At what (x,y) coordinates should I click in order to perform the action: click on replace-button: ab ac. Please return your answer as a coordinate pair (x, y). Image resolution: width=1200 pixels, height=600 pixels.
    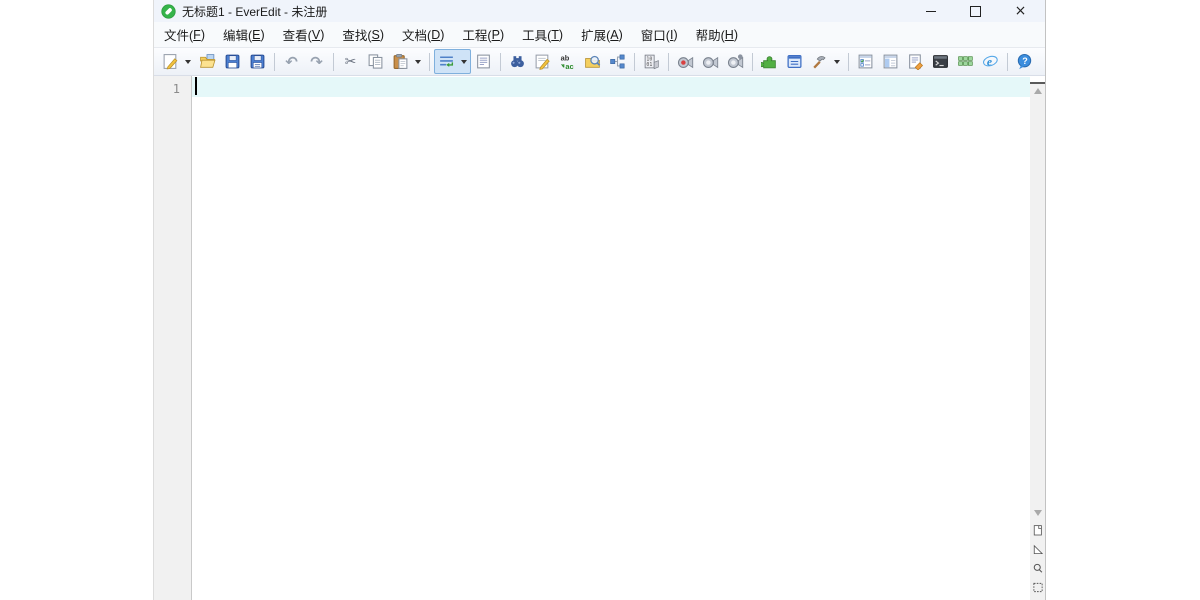
    Looking at the image, I should click on (567, 61).